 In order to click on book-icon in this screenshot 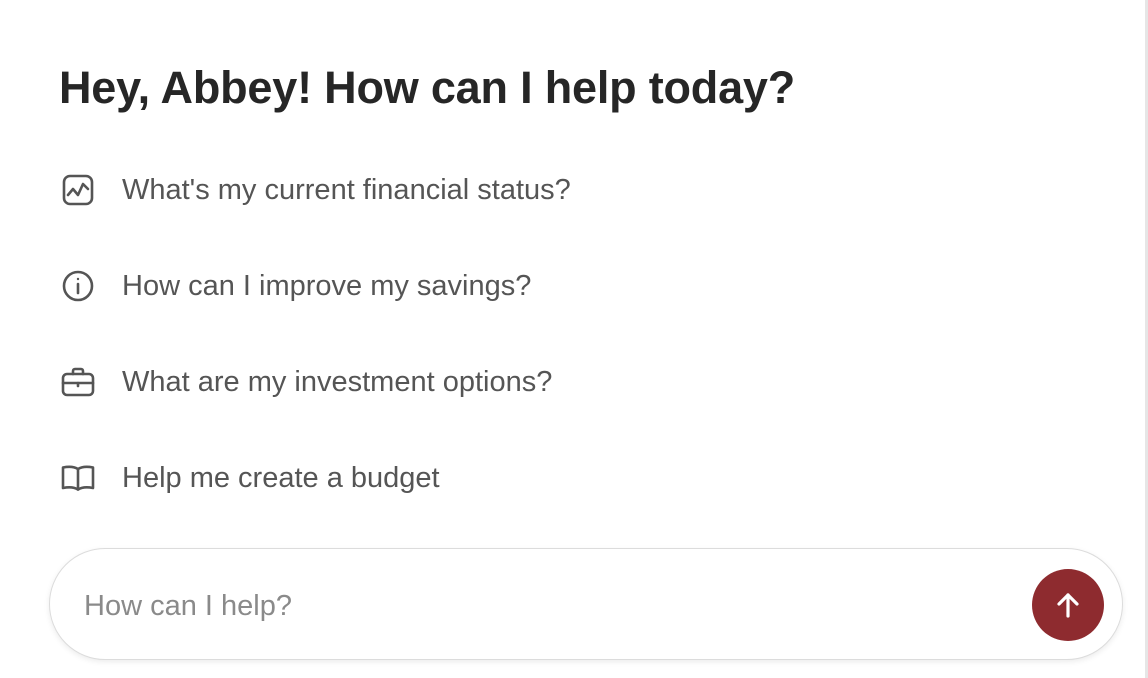, I will do `click(78, 478)`.